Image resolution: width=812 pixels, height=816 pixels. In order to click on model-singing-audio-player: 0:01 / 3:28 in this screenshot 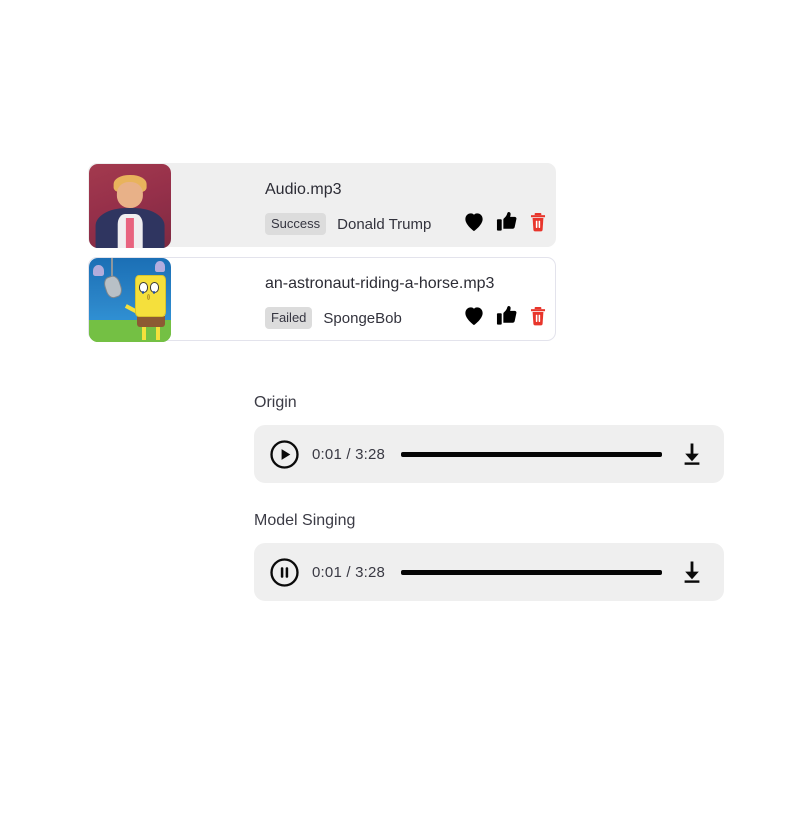, I will do `click(489, 572)`.